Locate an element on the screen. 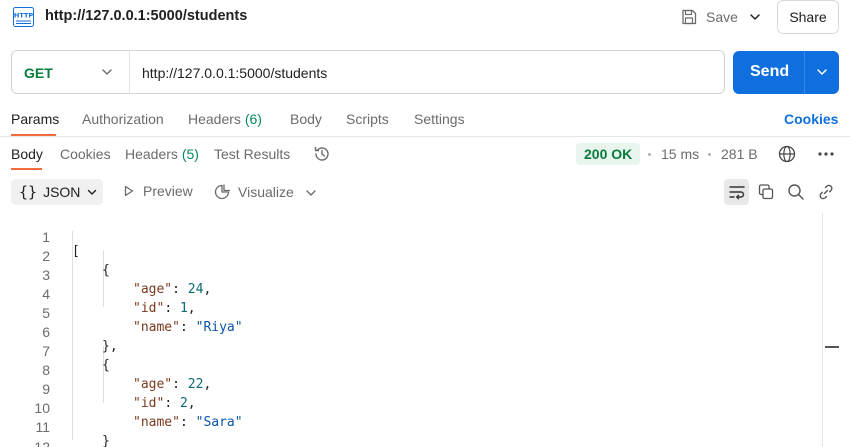  wrap-lines-icon is located at coordinates (736, 193).